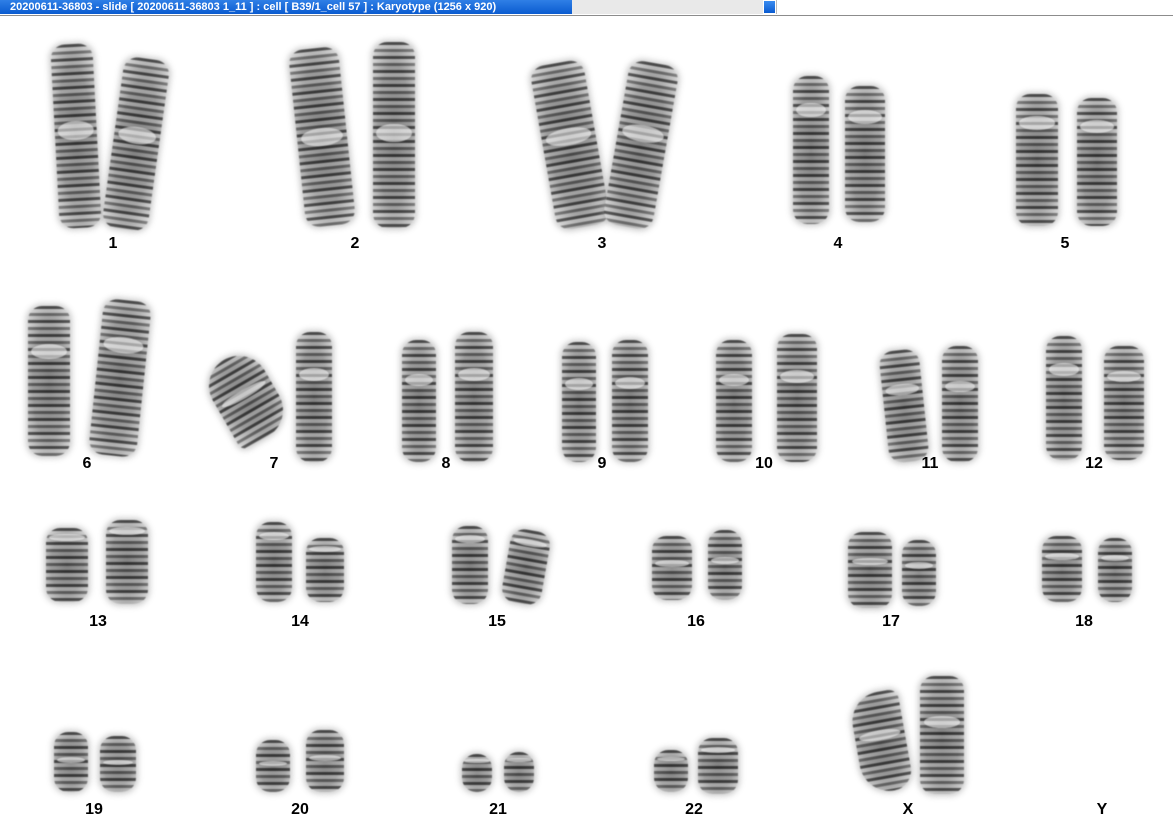  I want to click on chromosome-14a, so click(274, 562).